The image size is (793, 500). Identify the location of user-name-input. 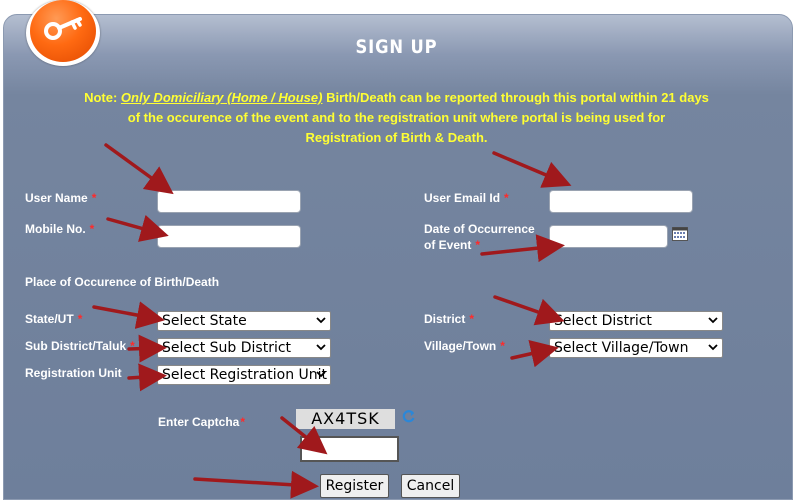
(229, 201).